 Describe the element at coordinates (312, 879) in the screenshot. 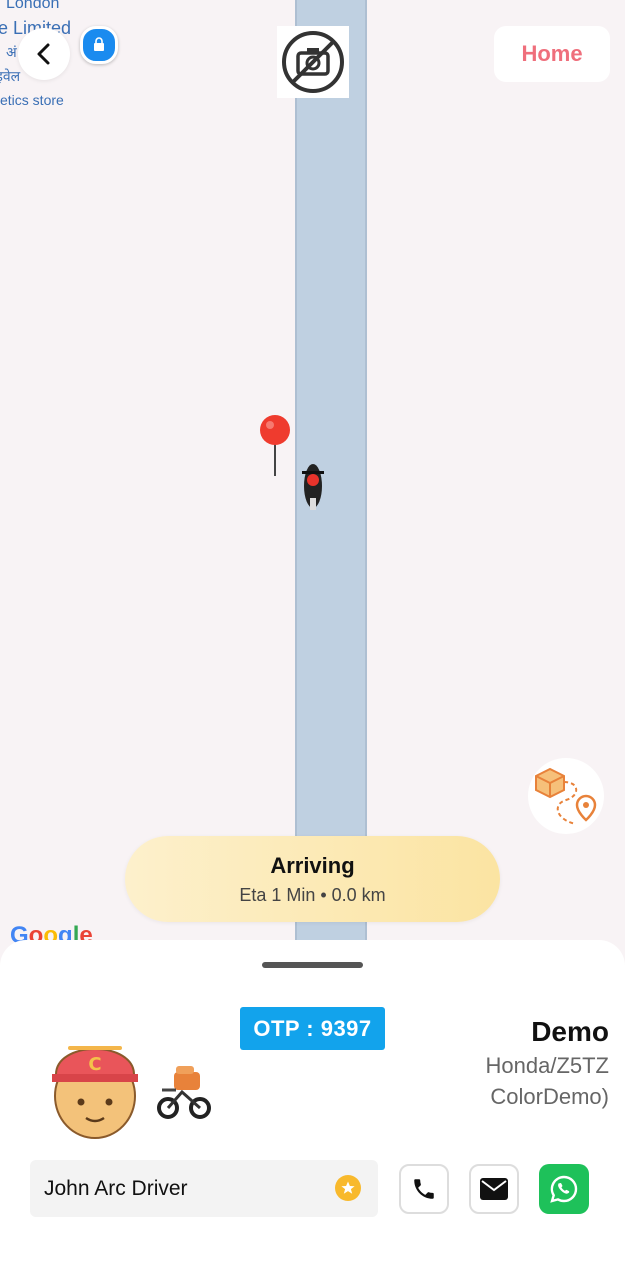

I see `arrival-status-card: Arriving Eta 1 Min • 0.0 km` at that location.